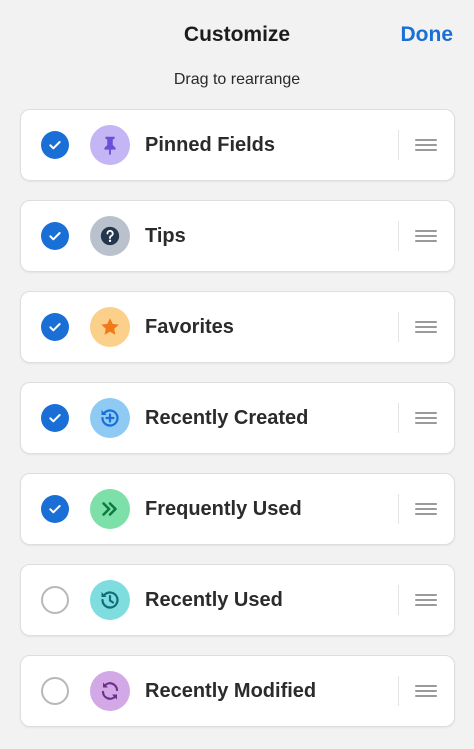  I want to click on item-label: Frequently Used, so click(223, 509).